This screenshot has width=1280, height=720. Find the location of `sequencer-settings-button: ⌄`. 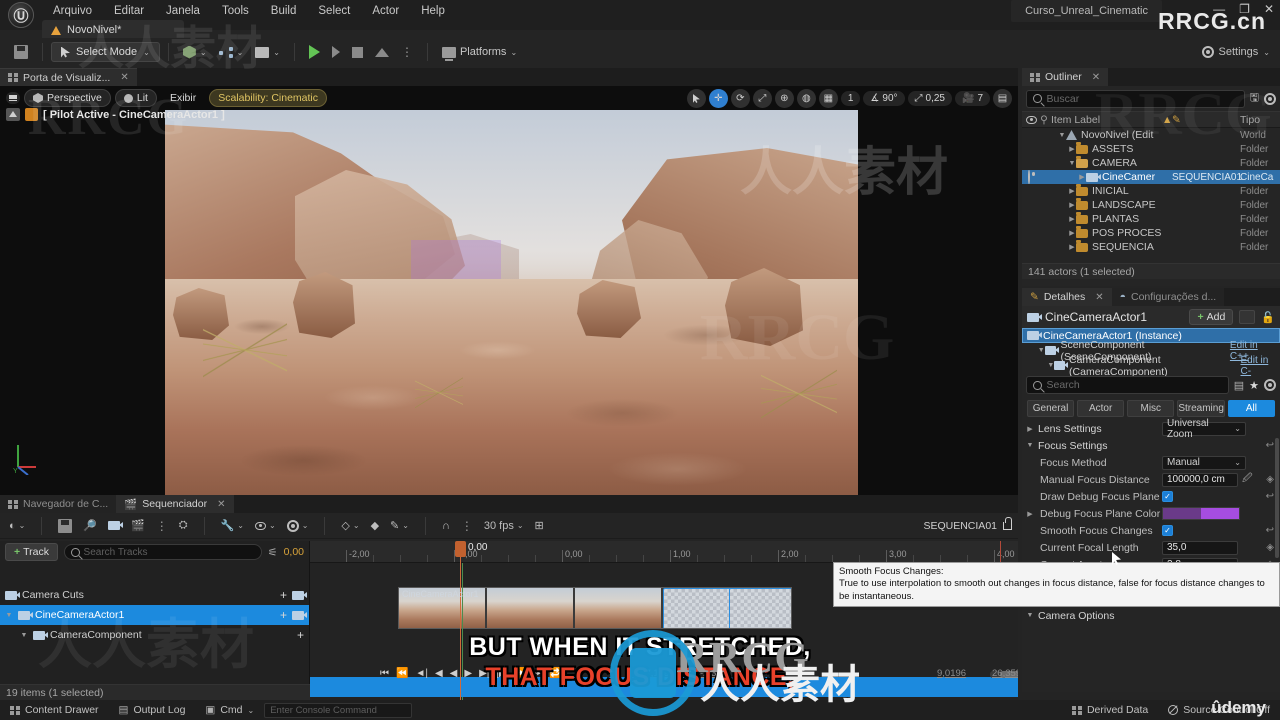

sequencer-settings-button: ⌄ is located at coordinates (298, 526).